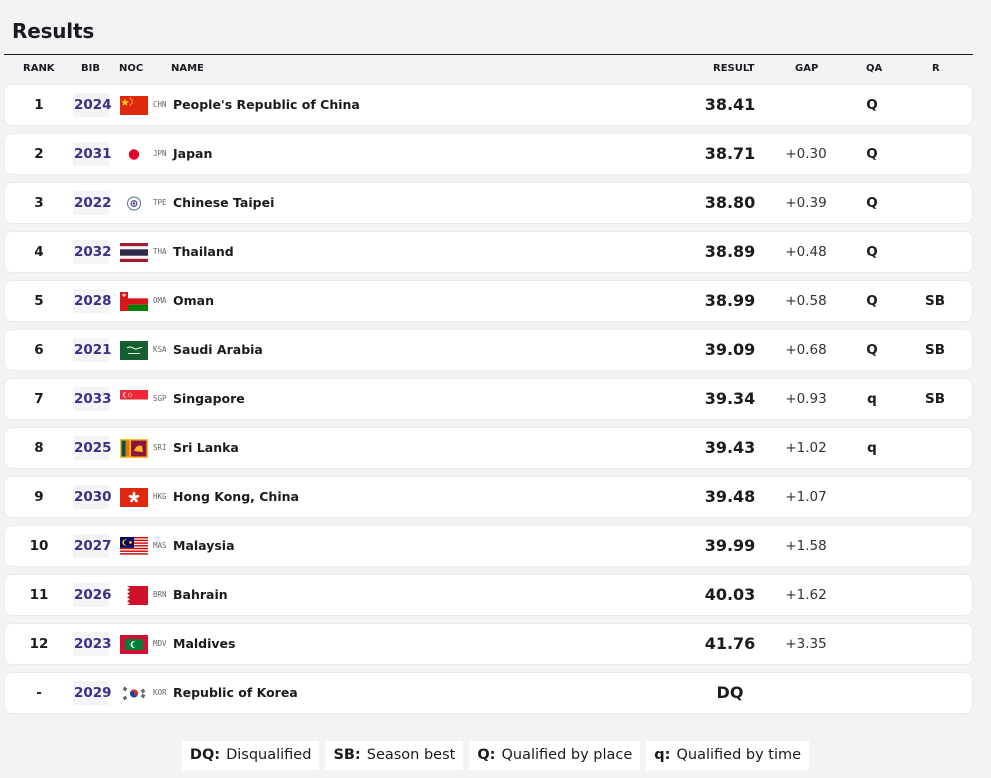 This screenshot has height=778, width=991. What do you see at coordinates (269, 755) in the screenshot?
I see `legend-label: Disqualified` at bounding box center [269, 755].